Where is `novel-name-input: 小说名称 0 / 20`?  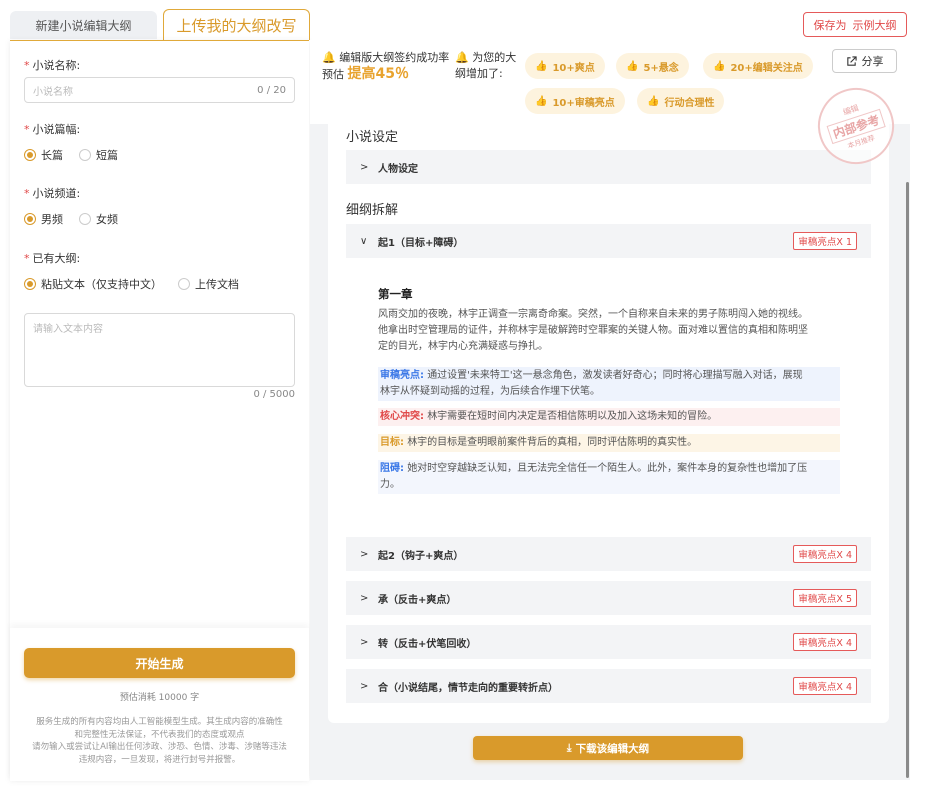 novel-name-input: 小说名称 0 / 20 is located at coordinates (159, 90).